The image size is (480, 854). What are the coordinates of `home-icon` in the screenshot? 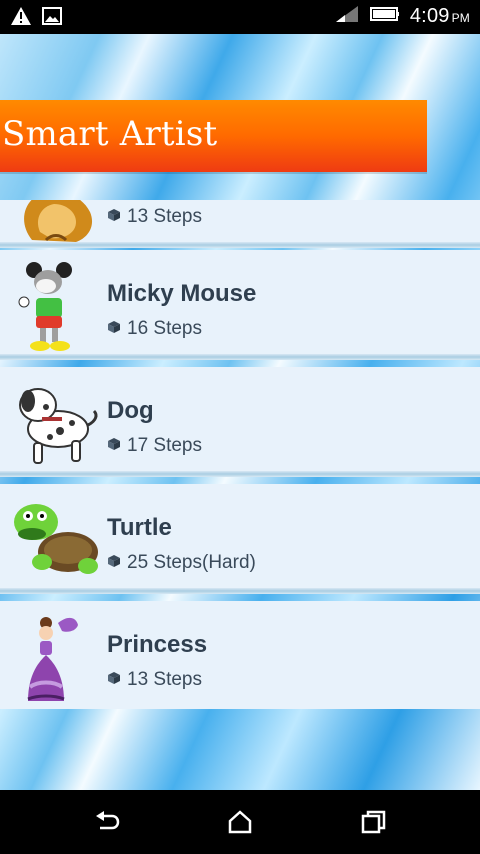 It's located at (240, 822).